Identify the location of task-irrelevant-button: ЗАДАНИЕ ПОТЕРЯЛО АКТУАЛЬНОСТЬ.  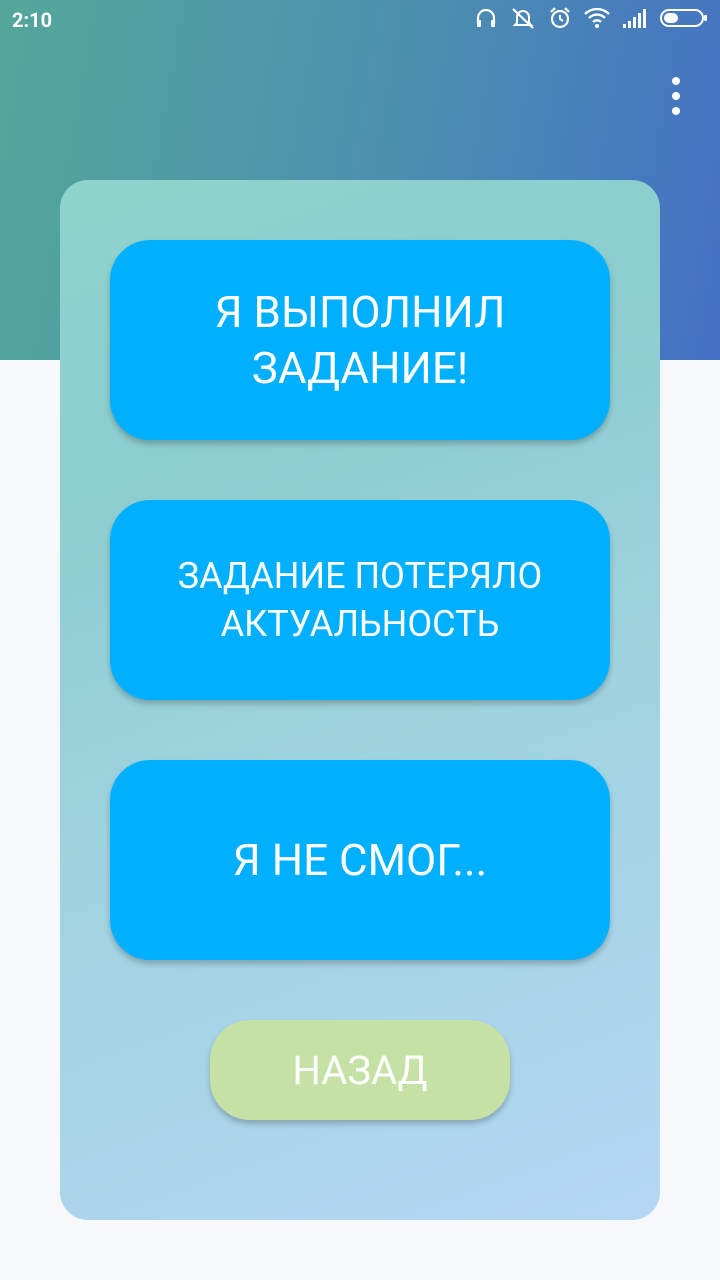
(360, 600).